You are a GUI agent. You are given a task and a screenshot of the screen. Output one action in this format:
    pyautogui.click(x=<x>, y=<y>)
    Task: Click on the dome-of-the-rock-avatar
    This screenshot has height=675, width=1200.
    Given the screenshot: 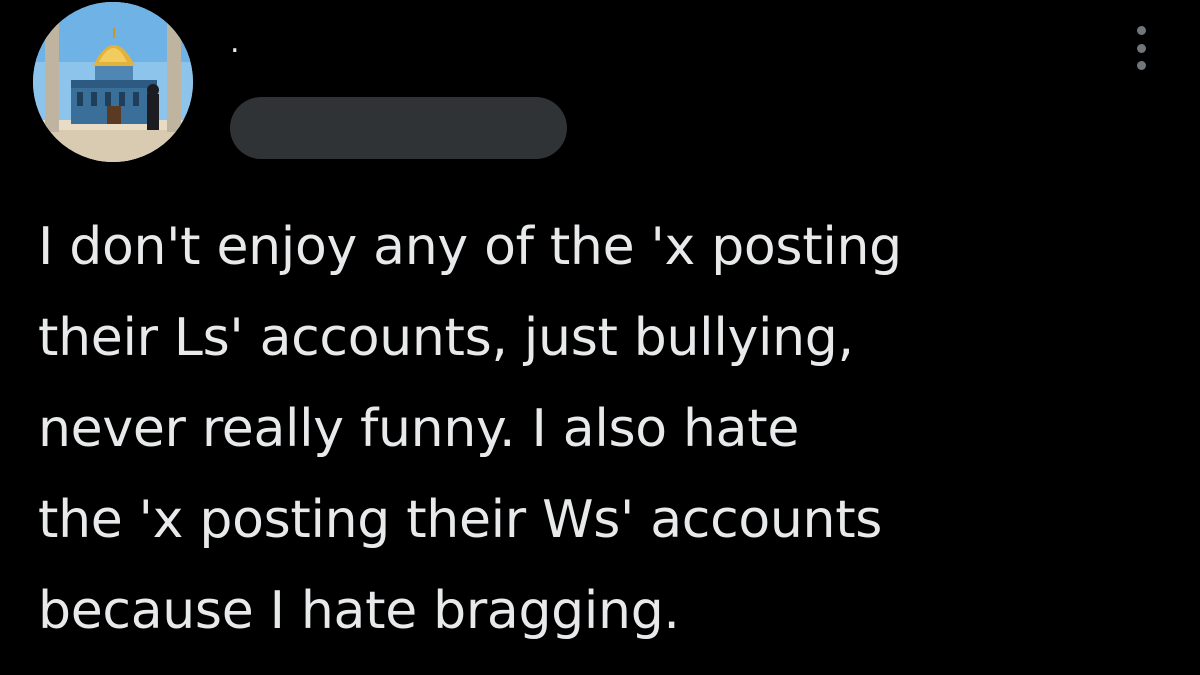 What is the action you would take?
    pyautogui.click(x=113, y=82)
    